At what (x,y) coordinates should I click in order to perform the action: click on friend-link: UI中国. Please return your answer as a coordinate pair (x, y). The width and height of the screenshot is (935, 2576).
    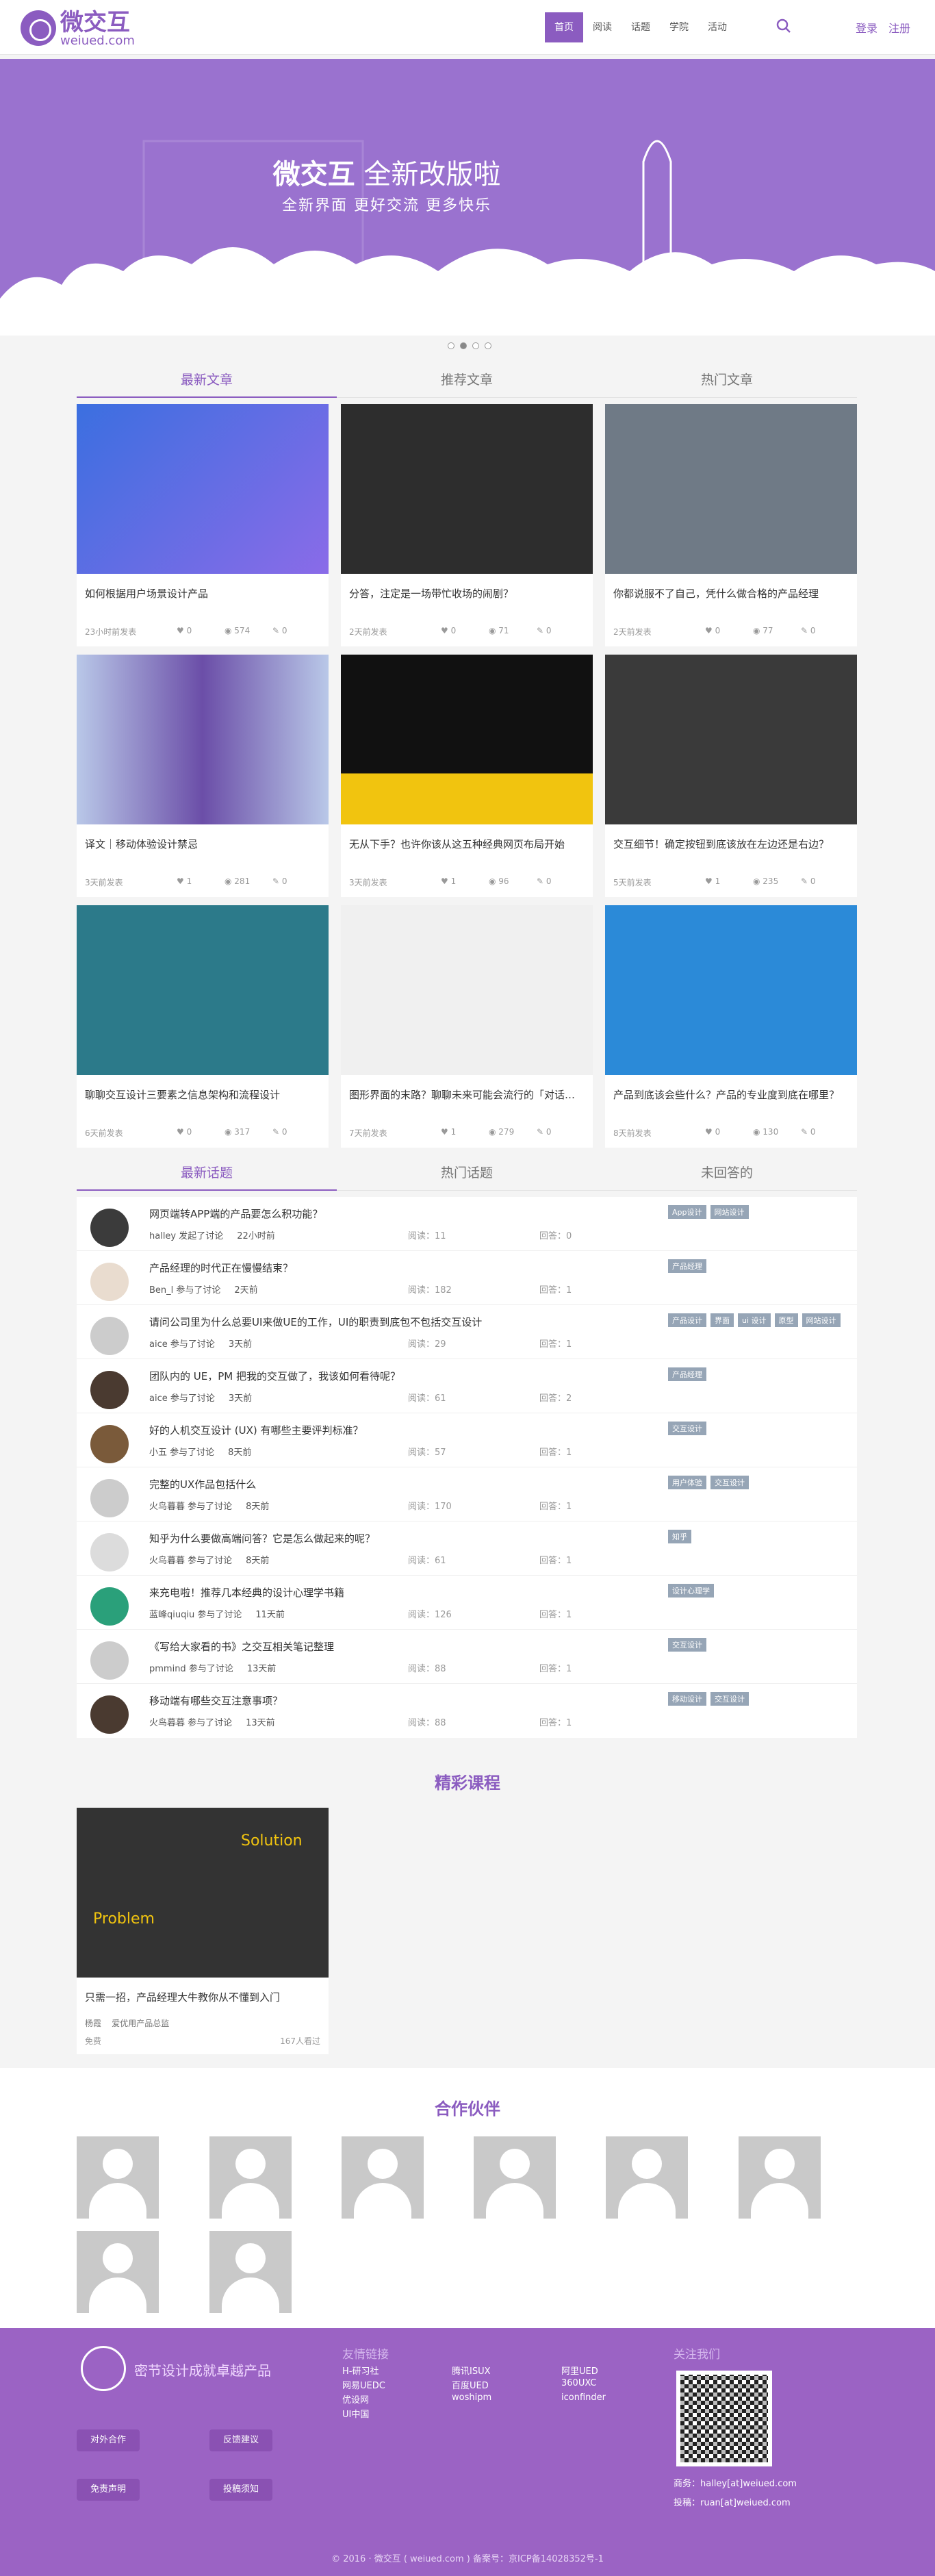
    Looking at the image, I should click on (355, 2413).